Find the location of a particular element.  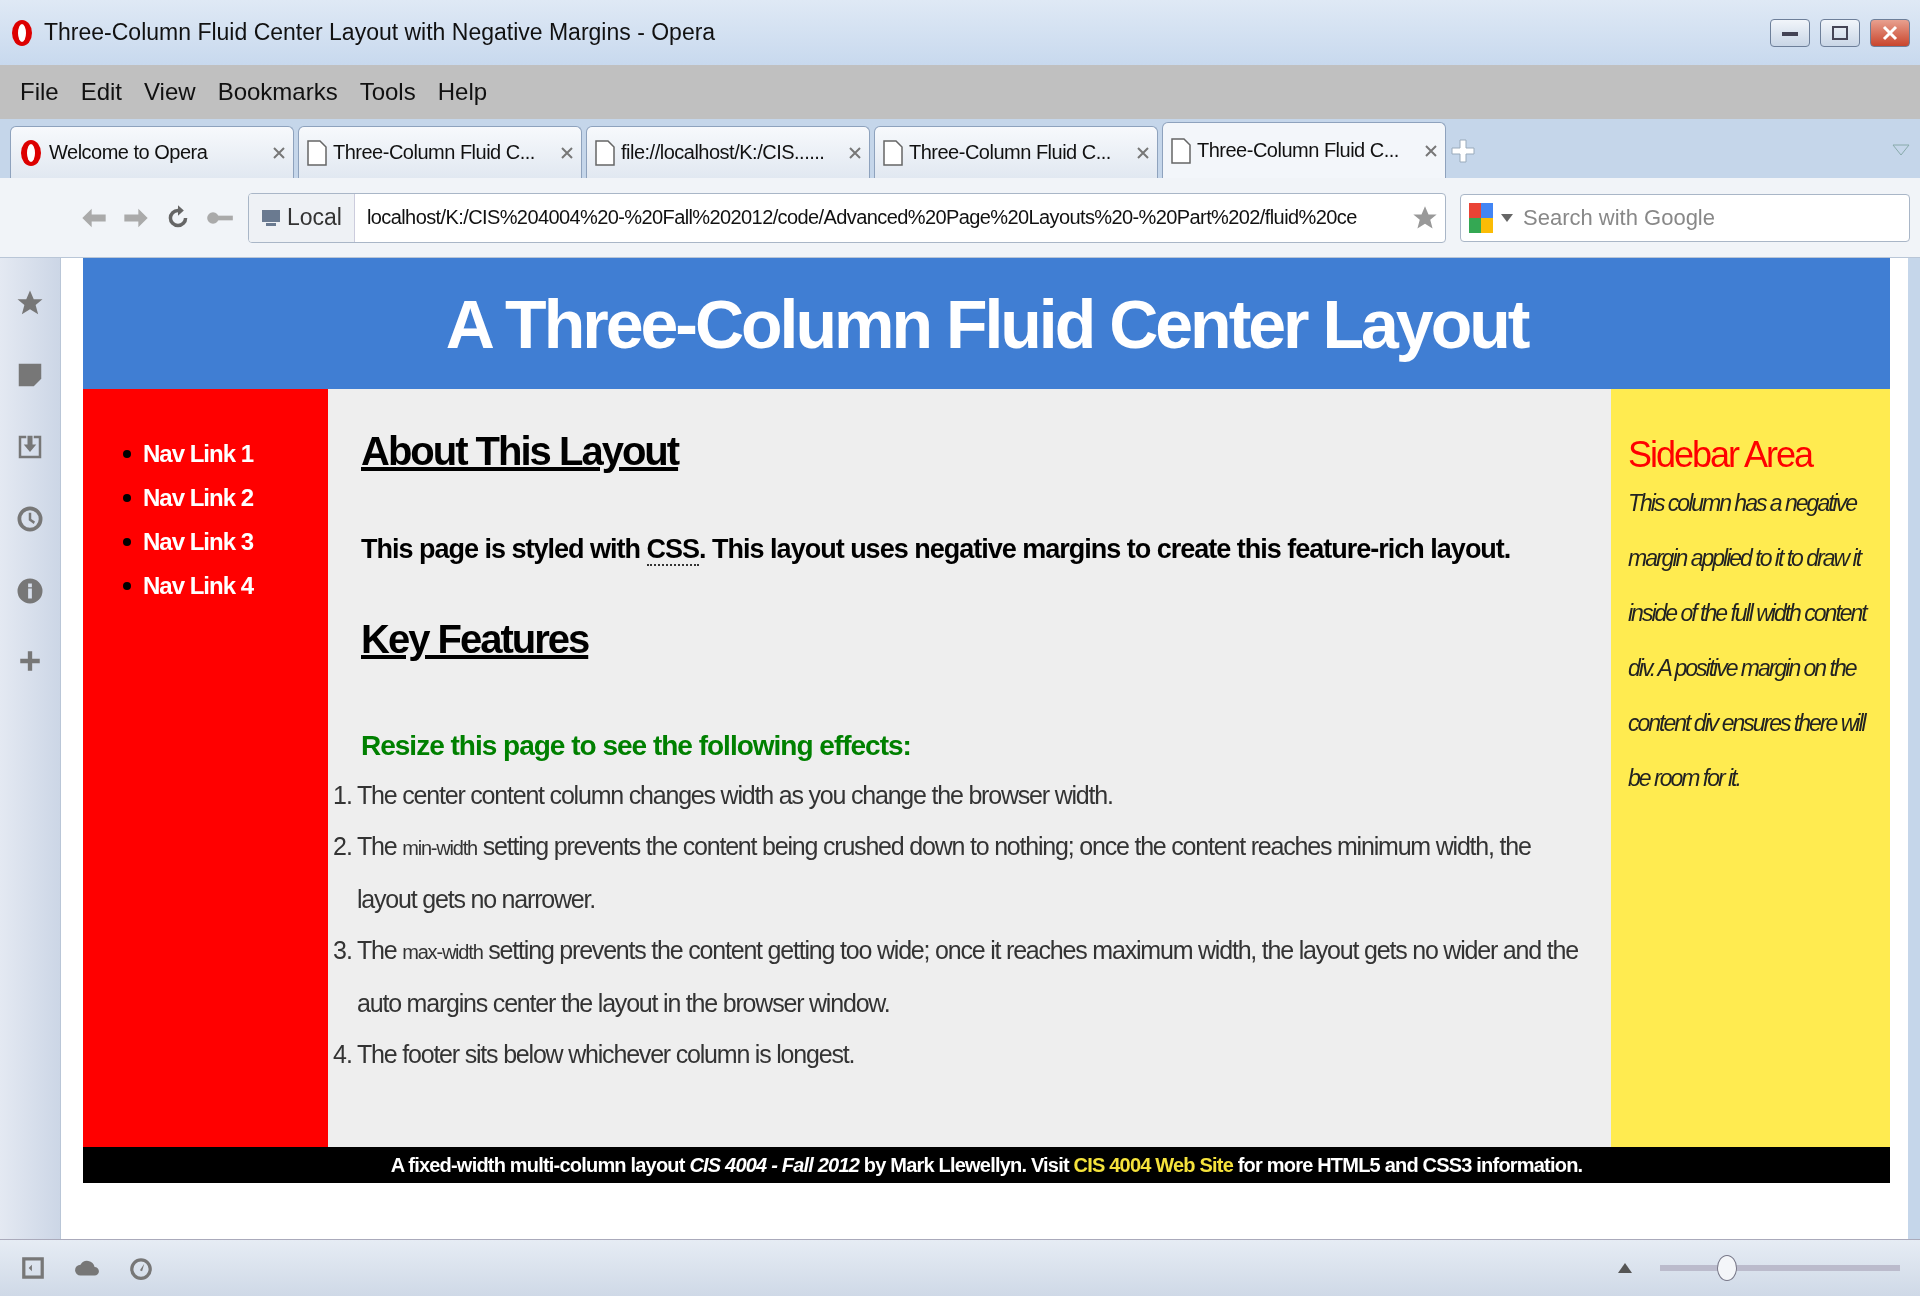

browser-tab: Welcome to Opera is located at coordinates (152, 152).